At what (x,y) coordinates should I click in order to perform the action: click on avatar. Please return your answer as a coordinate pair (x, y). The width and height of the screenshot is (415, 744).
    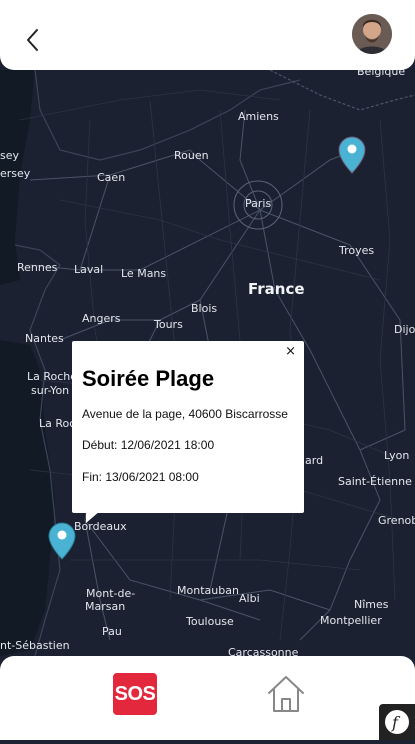
    Looking at the image, I should click on (372, 34).